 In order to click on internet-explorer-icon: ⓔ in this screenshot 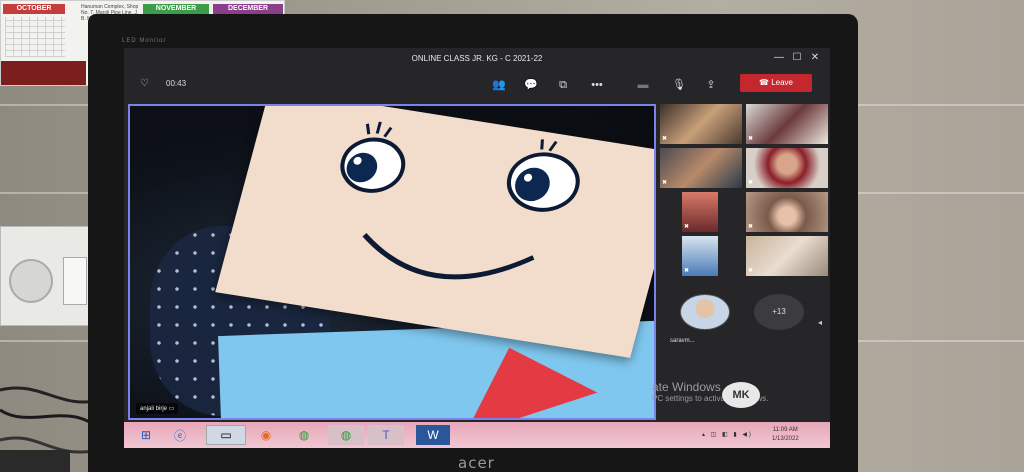, I will do `click(180, 435)`.